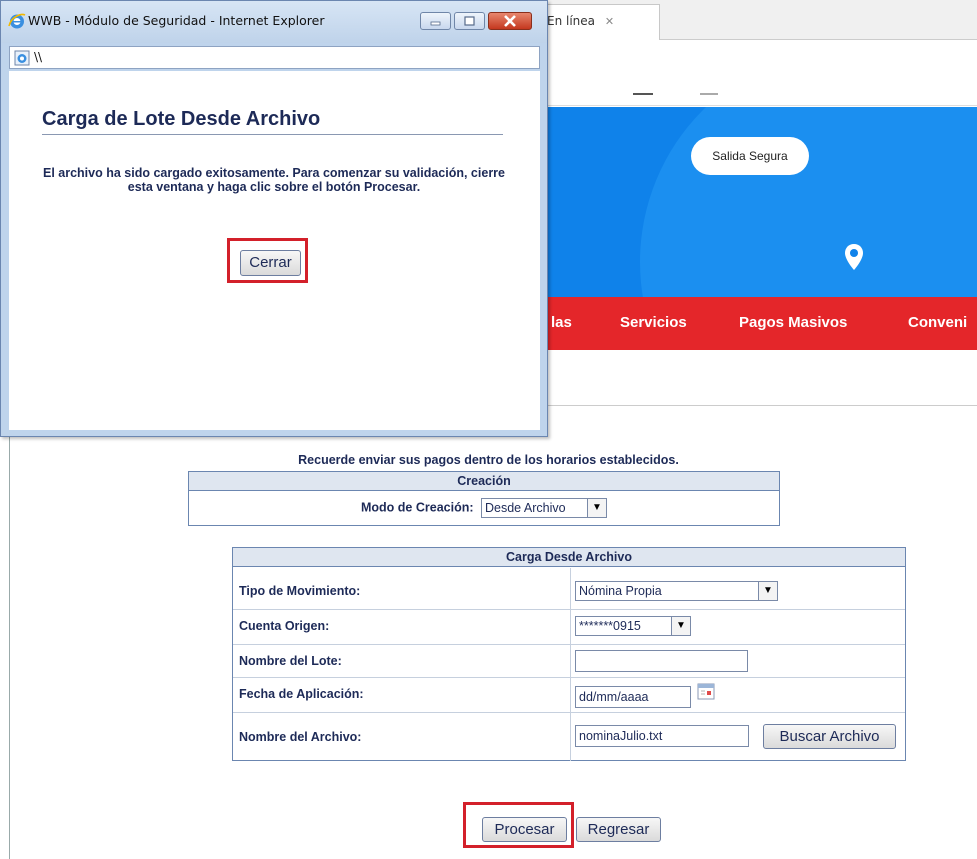 Image resolution: width=977 pixels, height=859 pixels. What do you see at coordinates (284, 626) in the screenshot?
I see `cuenta-origen-label: Cuenta Origen:` at bounding box center [284, 626].